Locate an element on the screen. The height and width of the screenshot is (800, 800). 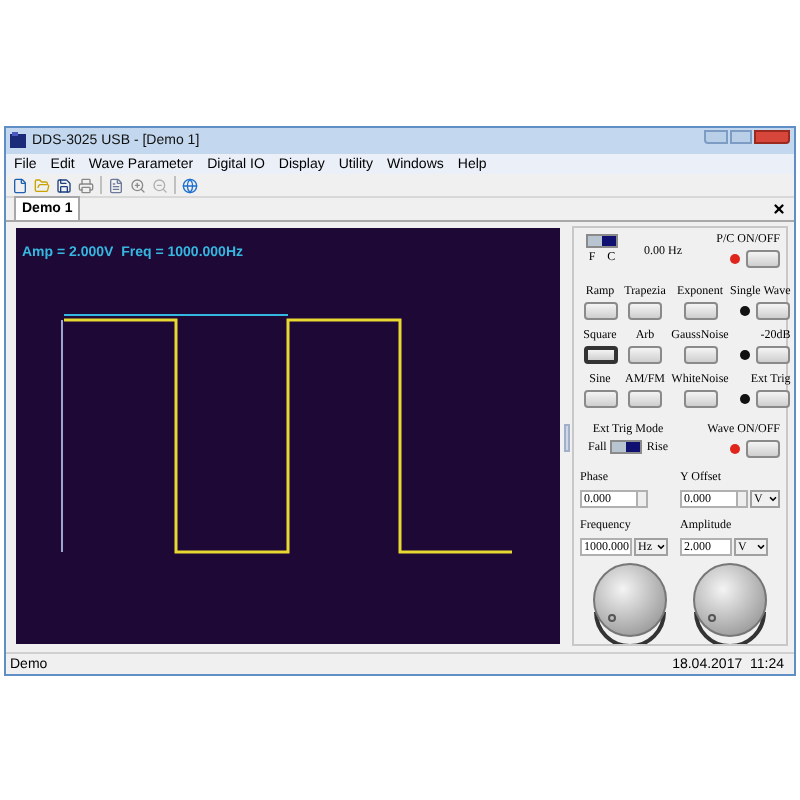
close-icon is located at coordinates (779, 209).